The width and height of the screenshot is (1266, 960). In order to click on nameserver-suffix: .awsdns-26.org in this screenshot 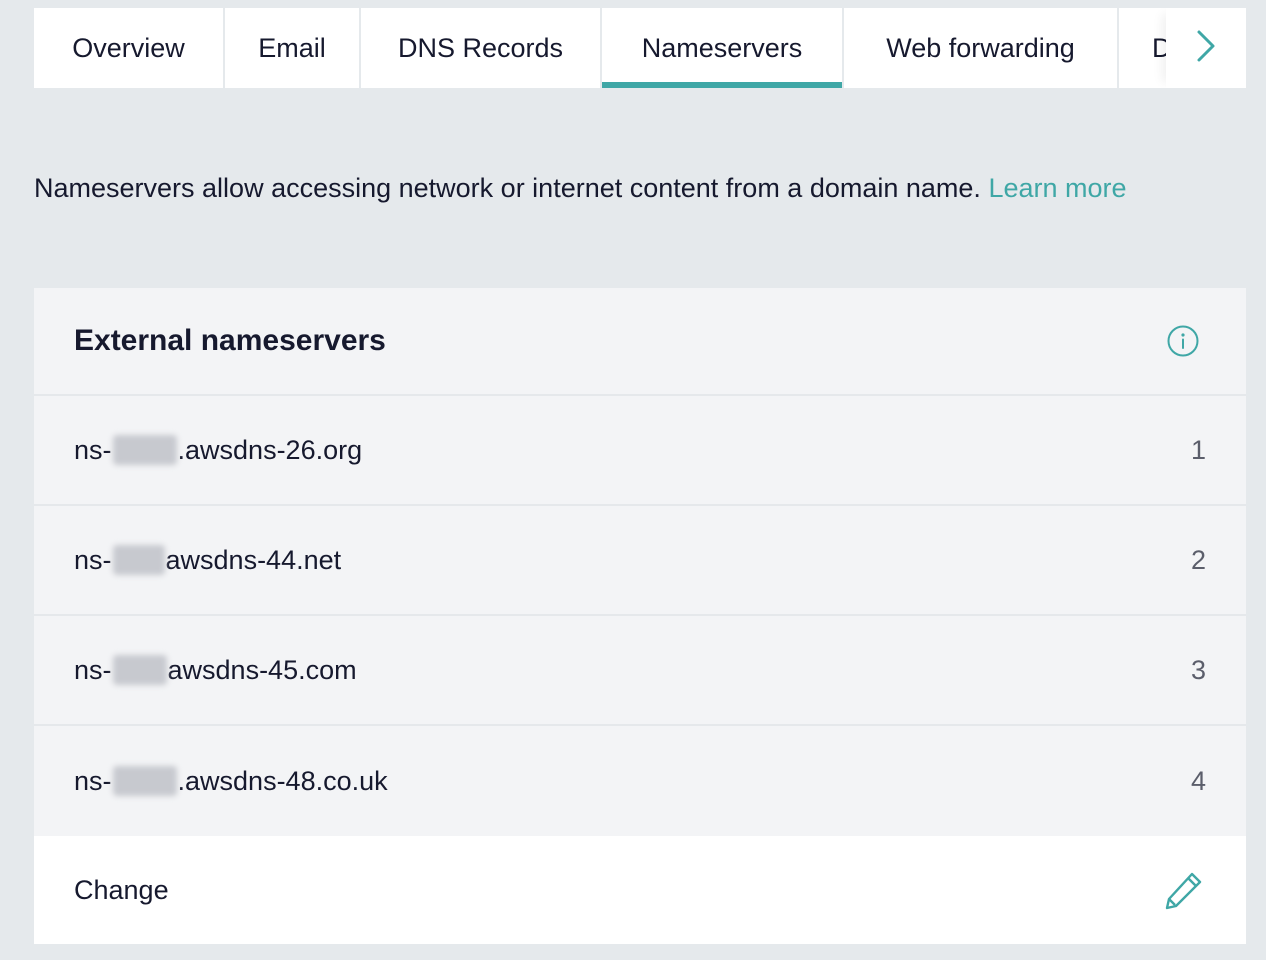, I will do `click(270, 449)`.